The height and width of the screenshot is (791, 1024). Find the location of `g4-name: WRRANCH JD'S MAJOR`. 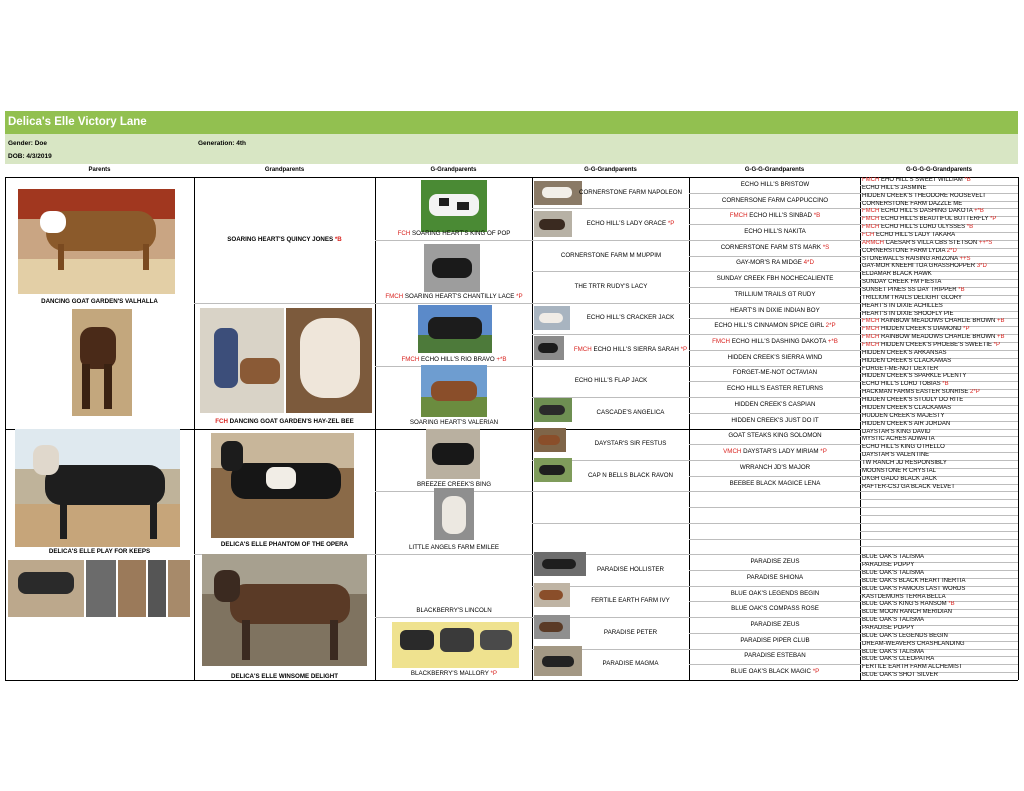

g4-name: WRRANCH JD'S MAJOR is located at coordinates (775, 468).